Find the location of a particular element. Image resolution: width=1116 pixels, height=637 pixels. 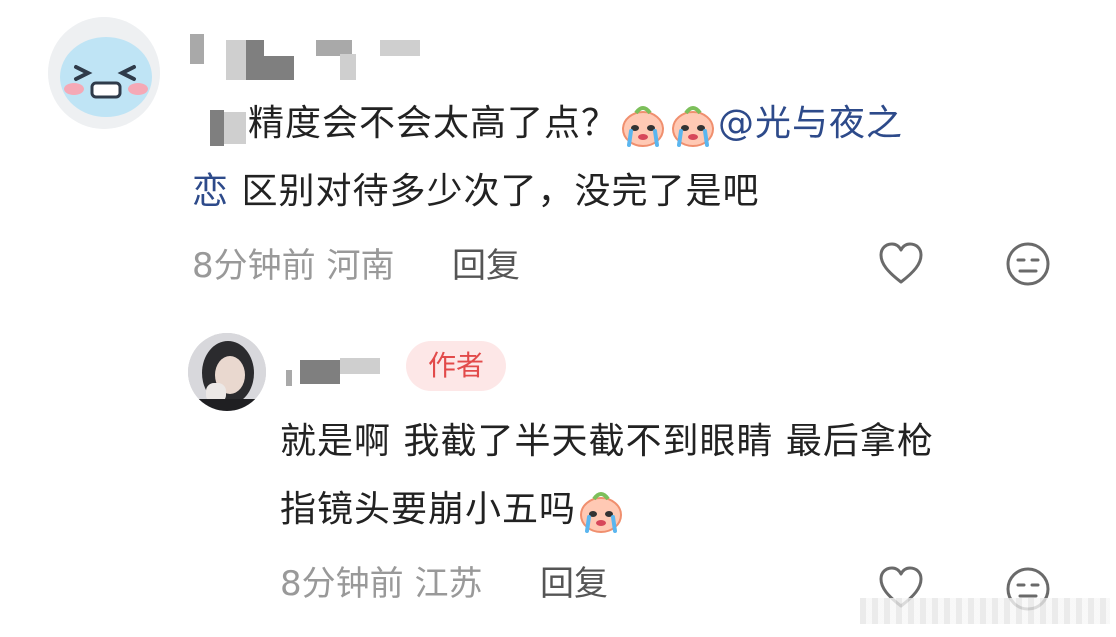

reply-location: 江苏 is located at coordinates (448, 584).